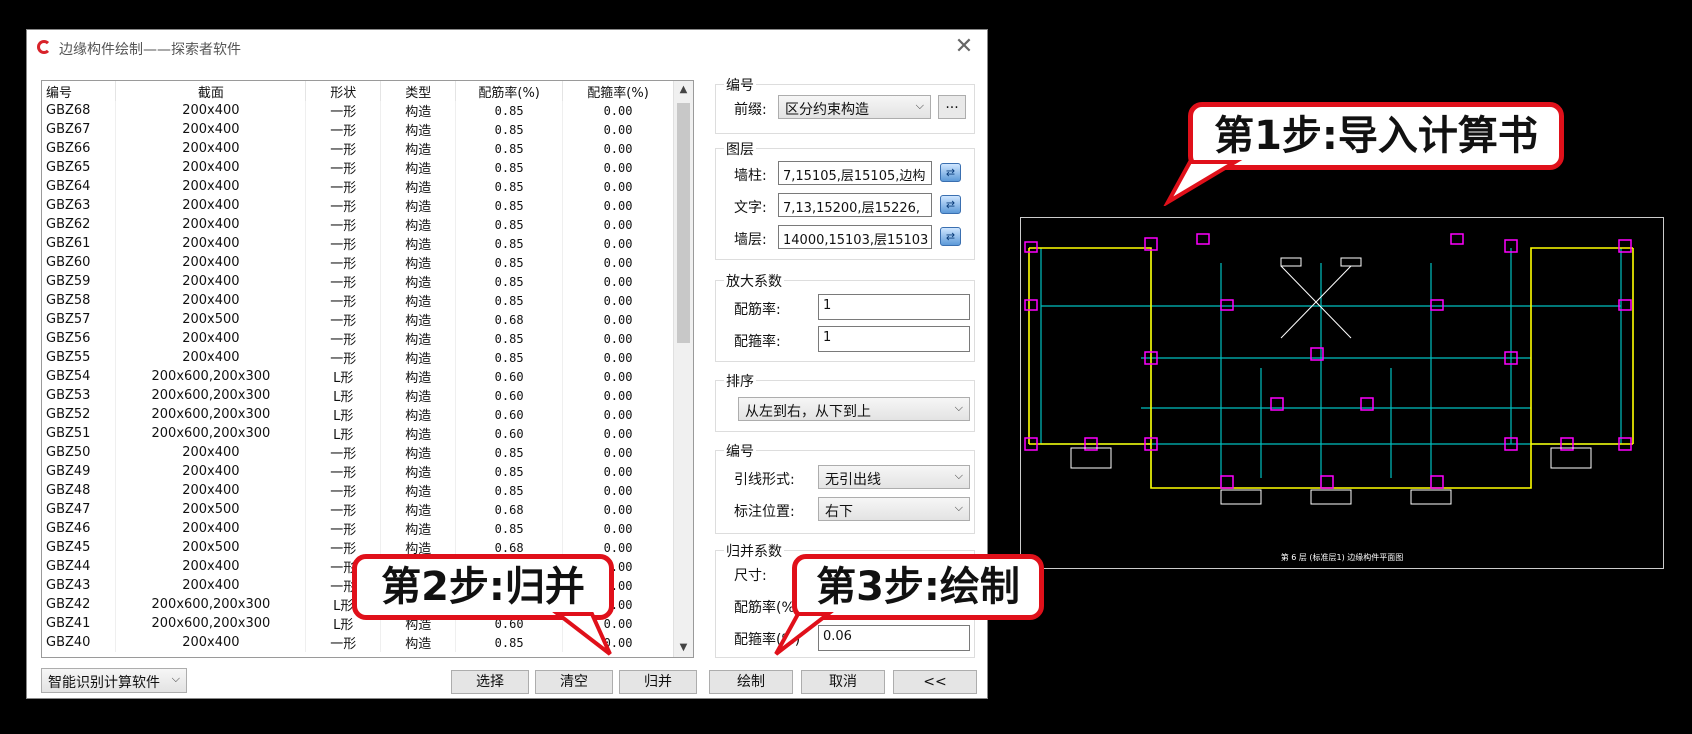 Image resolution: width=1692 pixels, height=734 pixels. What do you see at coordinates (358, 357) in the screenshot?
I see `table-row: GBZ55 200x400 一形 构造 0.85 0.00` at bounding box center [358, 357].